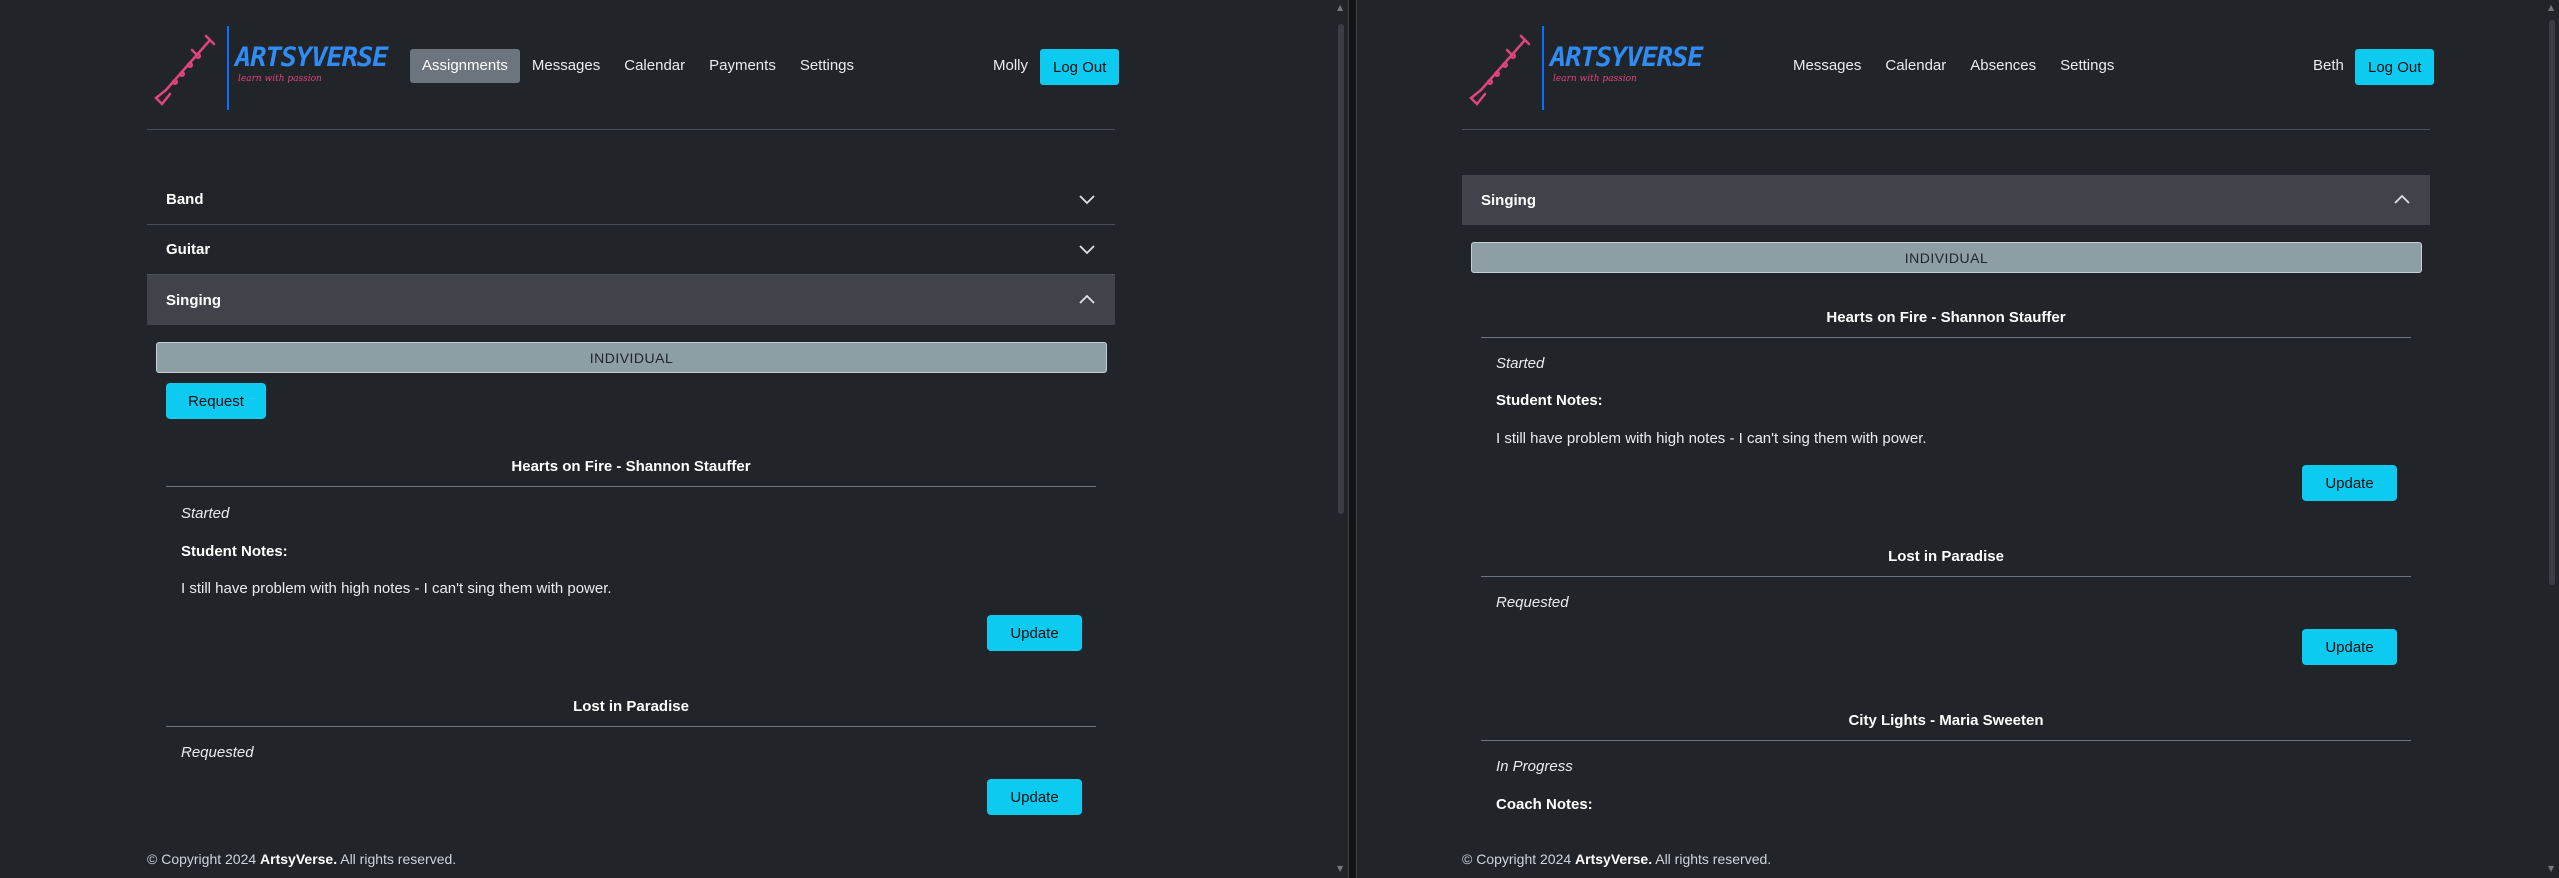 This screenshot has width=2559, height=878. What do you see at coordinates (631, 250) in the screenshot?
I see `section-guitar: Guitar` at bounding box center [631, 250].